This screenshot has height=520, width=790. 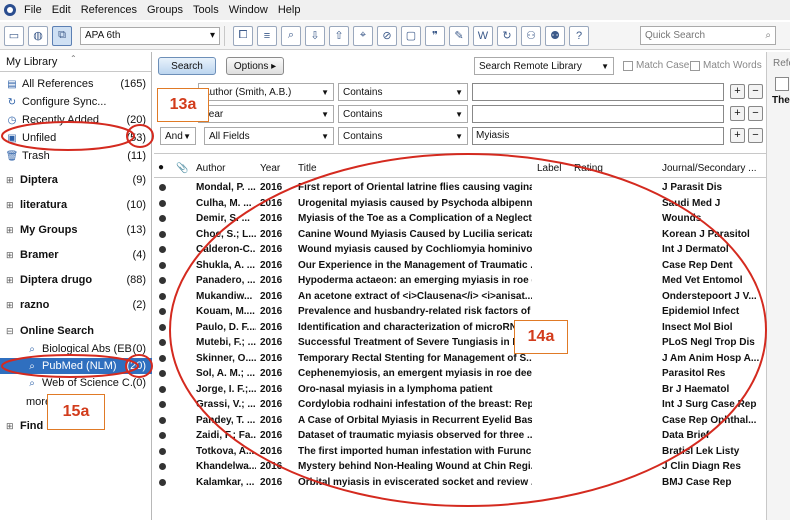 I want to click on group-share-icon: ⚉, so click(x=555, y=35).